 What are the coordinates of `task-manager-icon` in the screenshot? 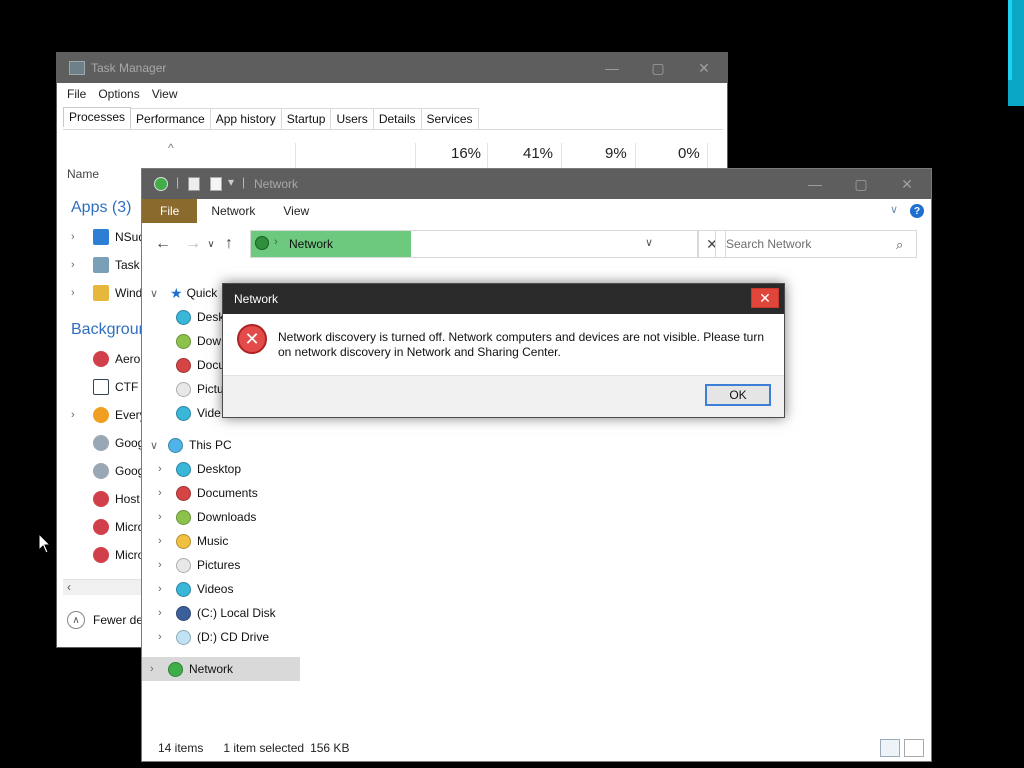 It's located at (77, 68).